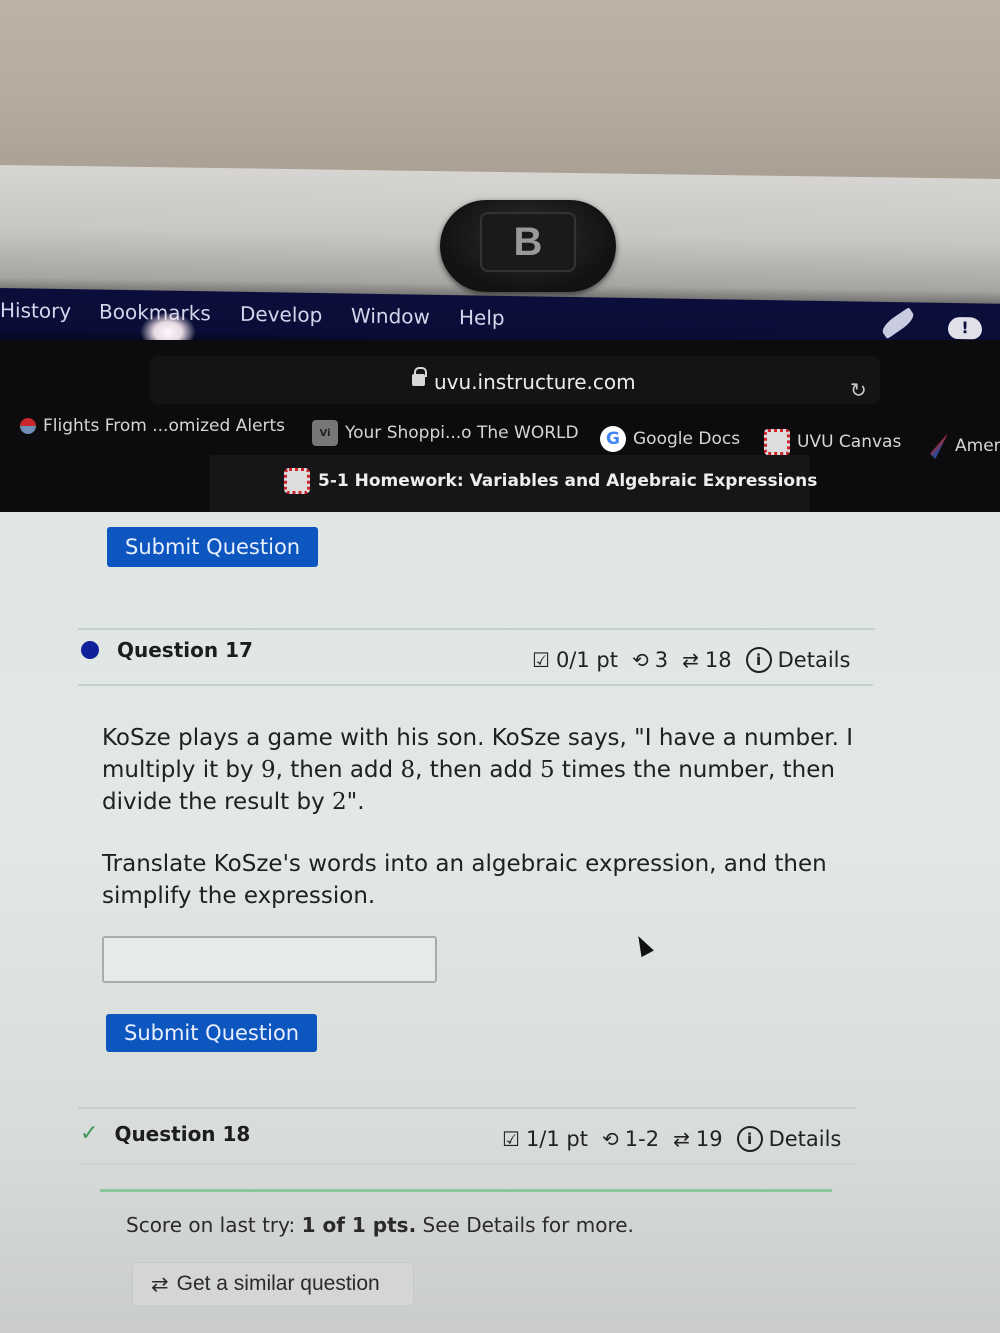 The height and width of the screenshot is (1333, 1000). What do you see at coordinates (613, 439) in the screenshot?
I see `google-icon: G` at bounding box center [613, 439].